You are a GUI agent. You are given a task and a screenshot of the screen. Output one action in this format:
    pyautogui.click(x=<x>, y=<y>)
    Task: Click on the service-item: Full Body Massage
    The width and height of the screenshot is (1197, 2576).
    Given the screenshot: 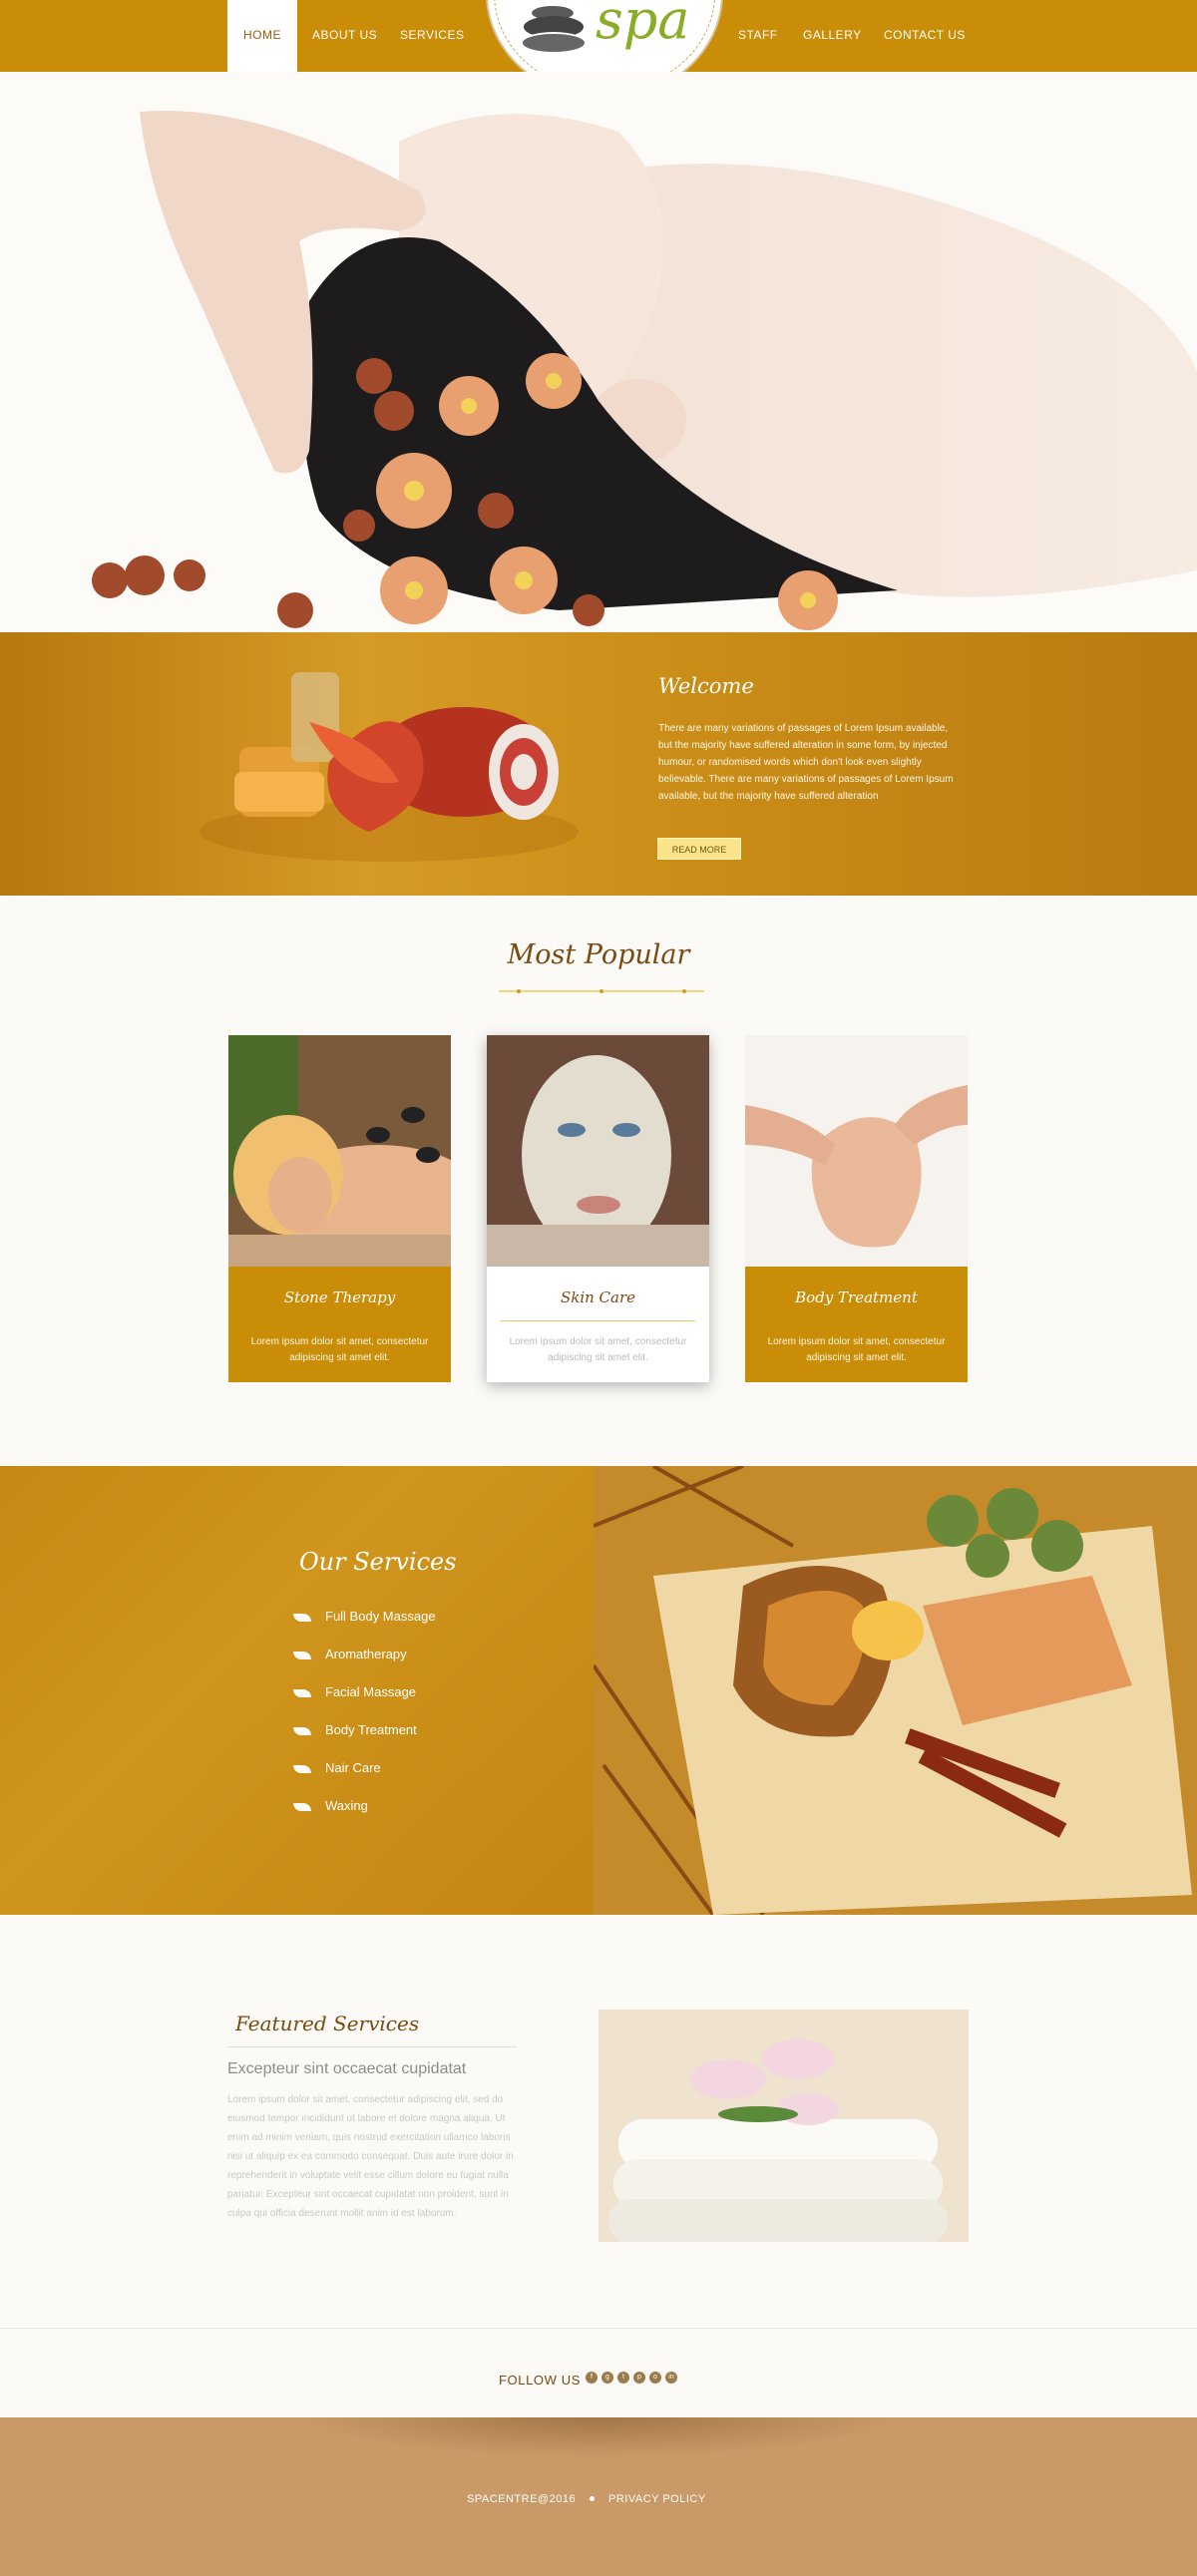 What is the action you would take?
    pyautogui.click(x=364, y=1617)
    